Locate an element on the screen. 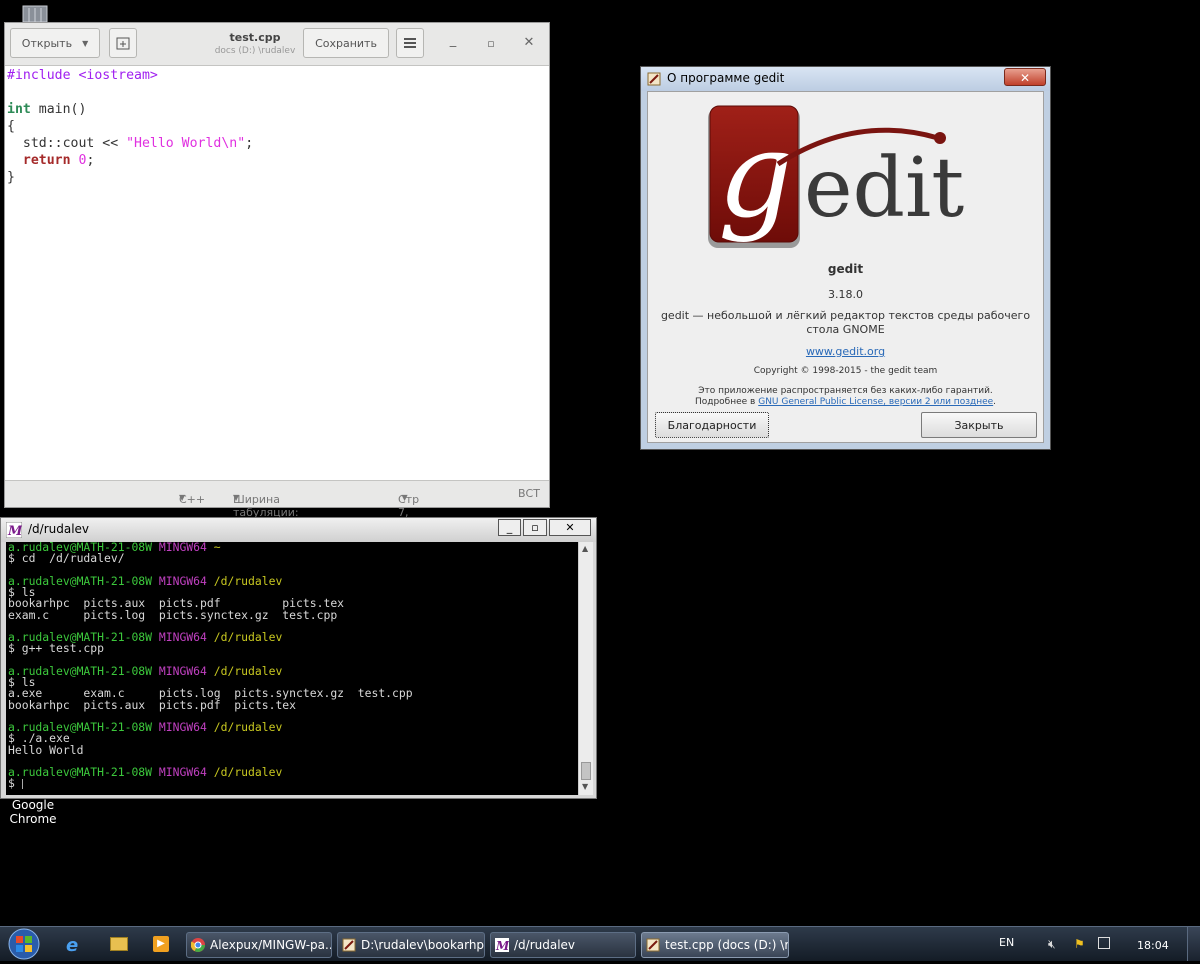 The width and height of the screenshot is (1200, 964). open-button: Открыть ▼ is located at coordinates (55, 43).